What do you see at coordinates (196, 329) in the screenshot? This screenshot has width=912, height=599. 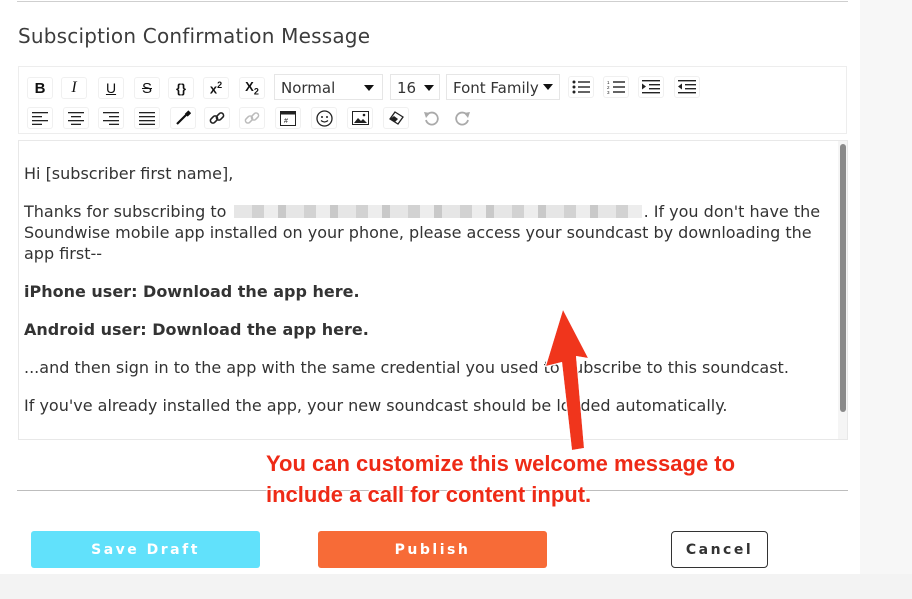 I see `android-download-link: Android user: Download the app here.` at bounding box center [196, 329].